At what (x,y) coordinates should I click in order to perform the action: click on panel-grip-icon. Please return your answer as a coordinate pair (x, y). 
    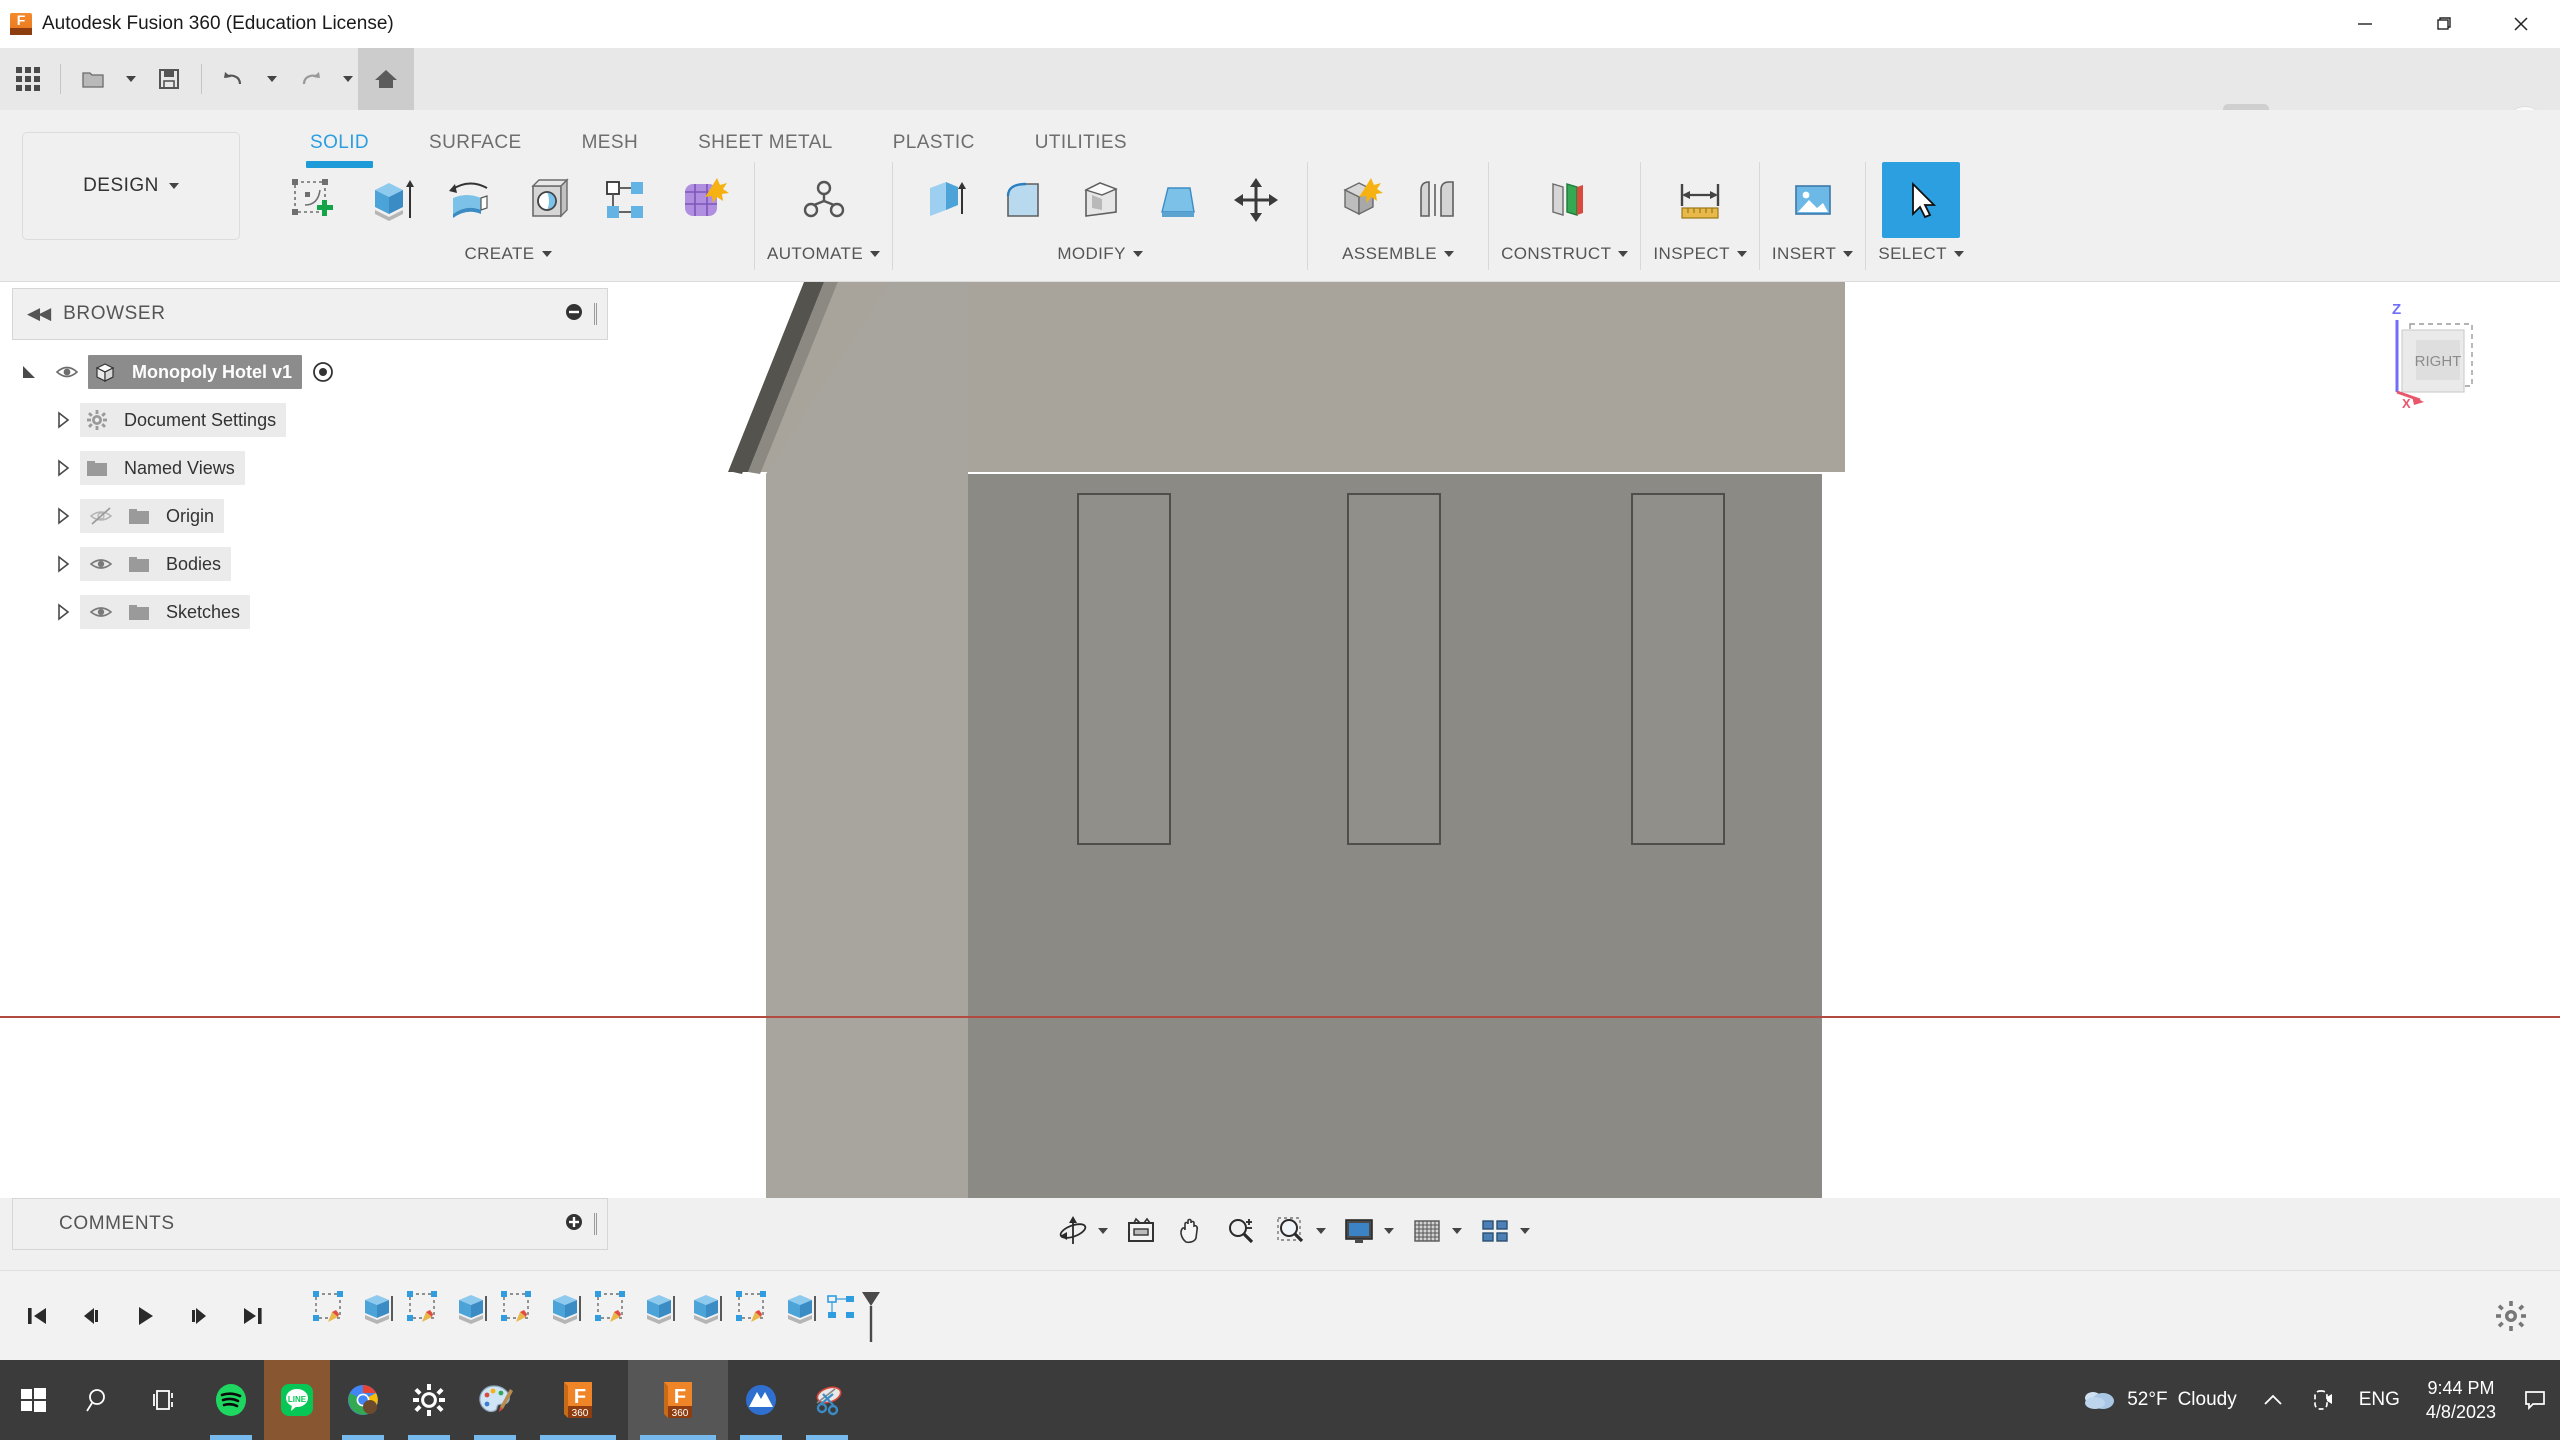
    Looking at the image, I should click on (595, 314).